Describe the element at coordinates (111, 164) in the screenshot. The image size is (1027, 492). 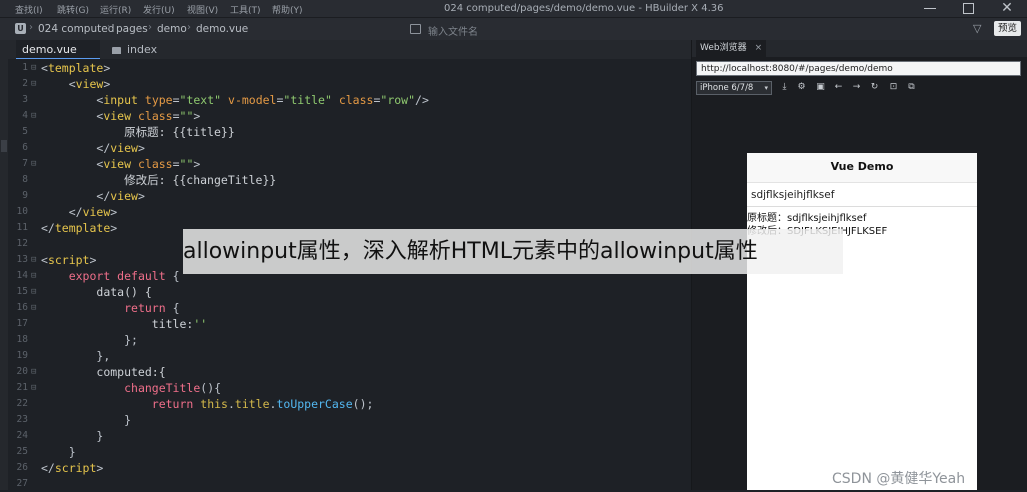
I see `code-line: 7 ⊟ <view class="">` at that location.